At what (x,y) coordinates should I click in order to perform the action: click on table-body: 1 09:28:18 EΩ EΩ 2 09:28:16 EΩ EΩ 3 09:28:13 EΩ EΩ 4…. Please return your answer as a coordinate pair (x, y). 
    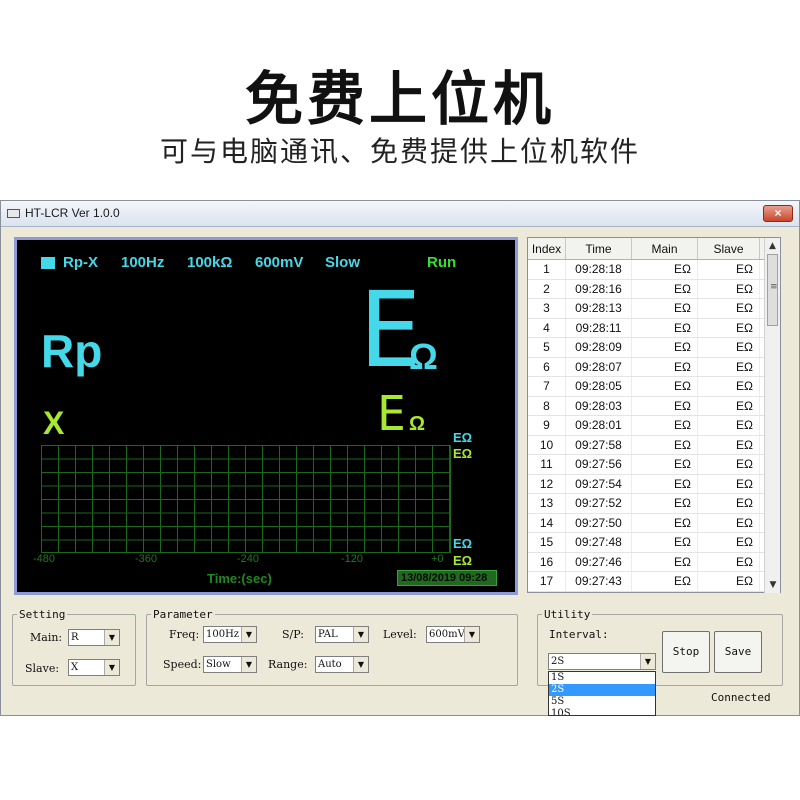
    Looking at the image, I should click on (654, 426).